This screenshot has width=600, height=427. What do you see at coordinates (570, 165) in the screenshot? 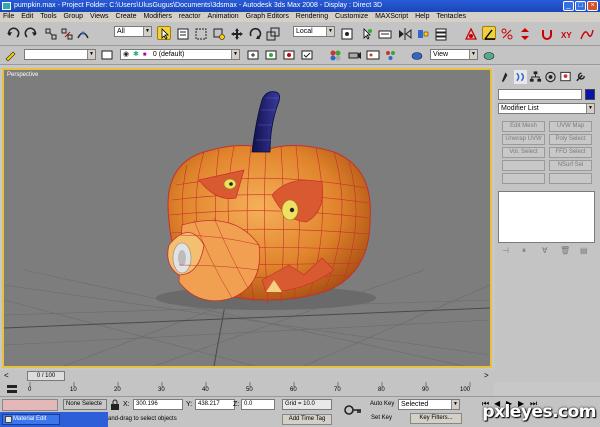
I see `nsurf-sel-button: NSurf Sel` at bounding box center [570, 165].